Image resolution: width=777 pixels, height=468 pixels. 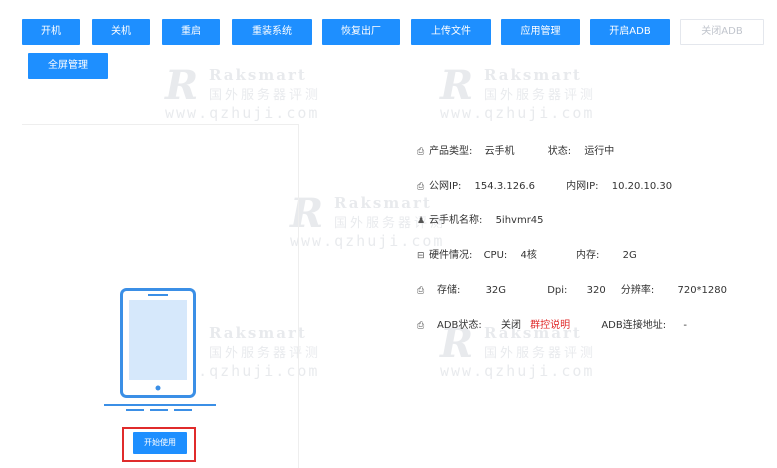 What do you see at coordinates (160, 443) in the screenshot?
I see `start-use-button: 开始使用` at bounding box center [160, 443].